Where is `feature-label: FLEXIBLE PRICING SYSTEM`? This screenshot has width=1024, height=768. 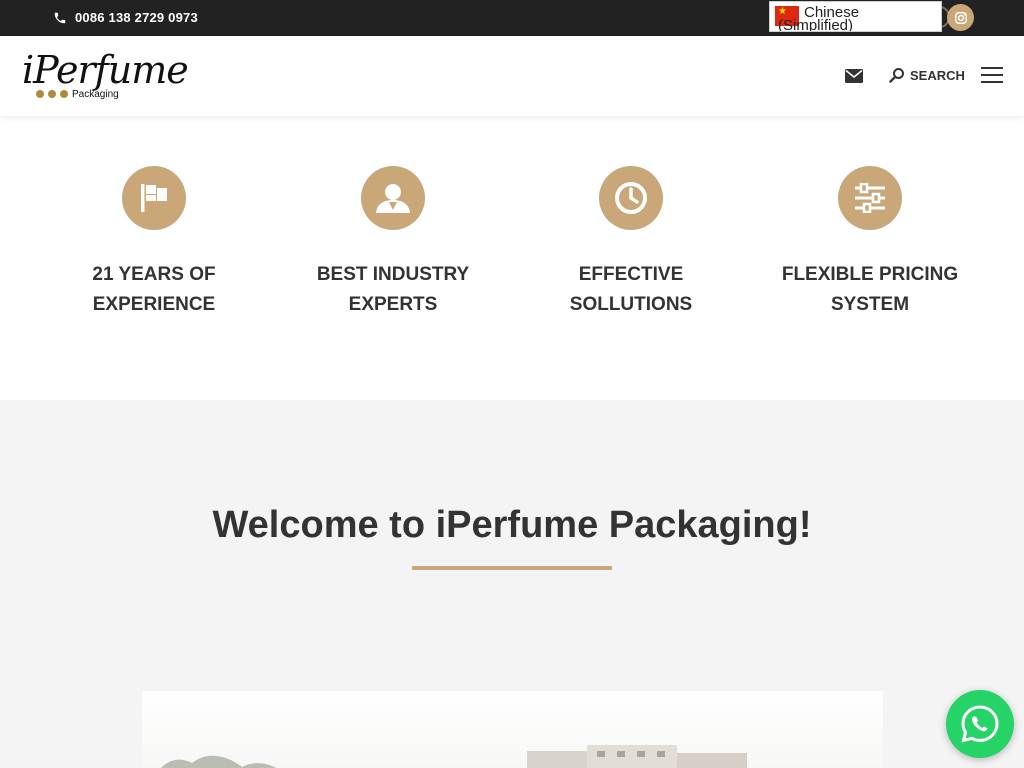 feature-label: FLEXIBLE PRICING SYSTEM is located at coordinates (870, 289).